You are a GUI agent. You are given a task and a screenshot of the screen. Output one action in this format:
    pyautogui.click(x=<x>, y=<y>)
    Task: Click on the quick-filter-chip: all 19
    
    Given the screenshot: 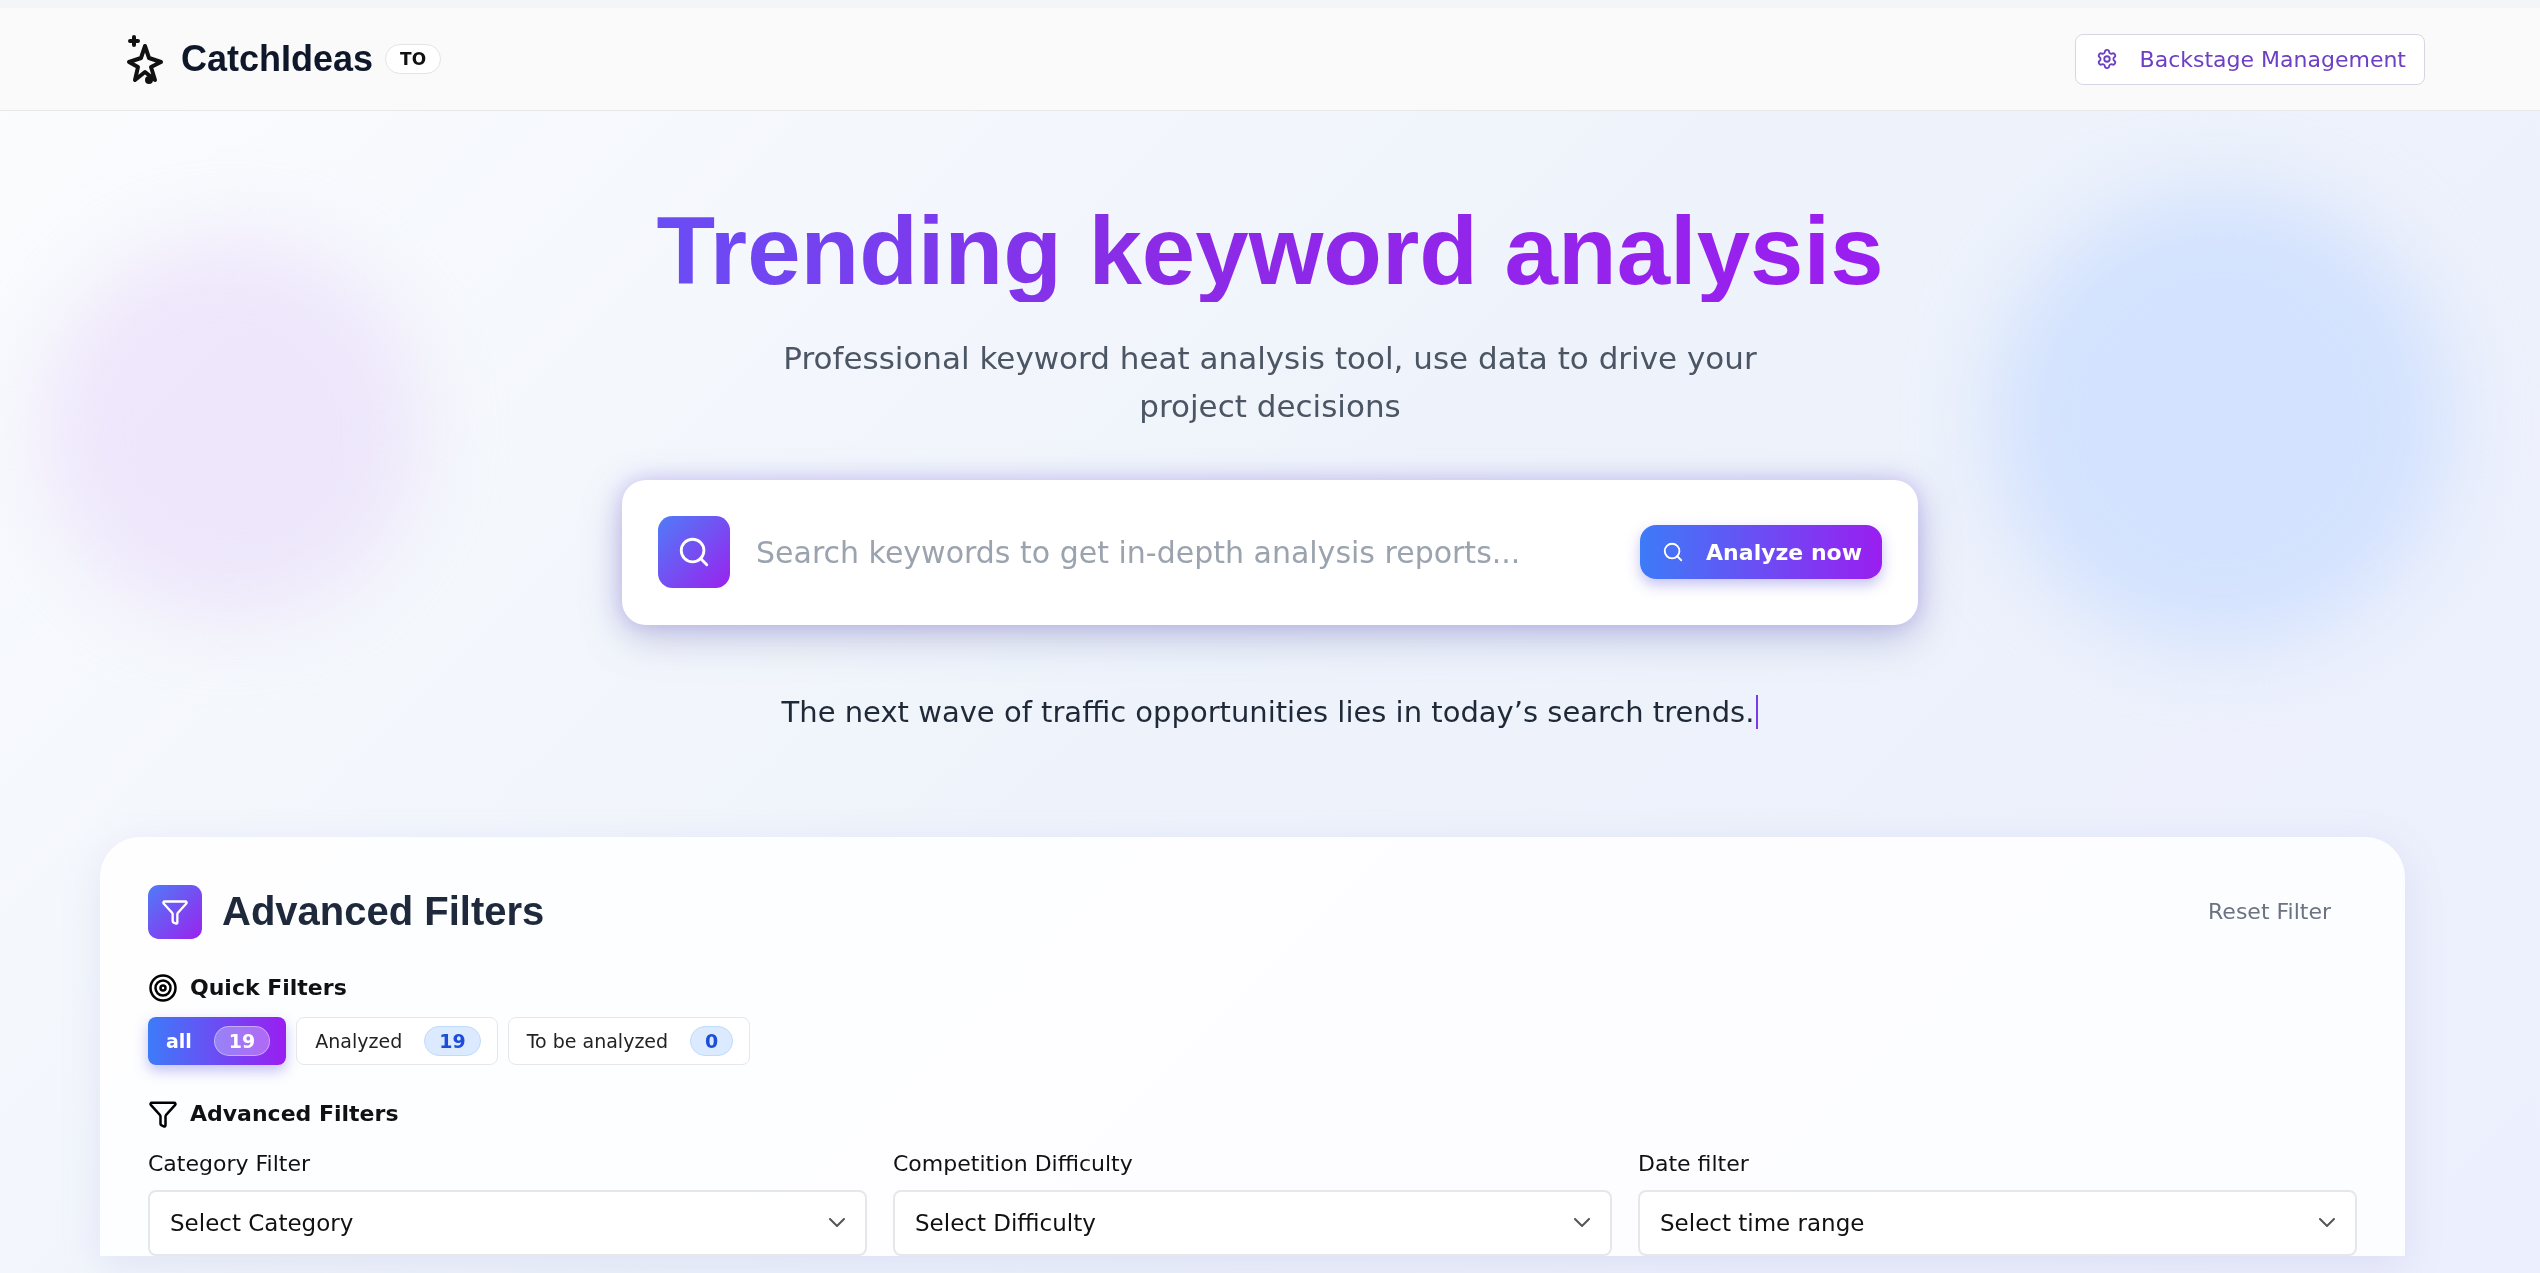 What is the action you would take?
    pyautogui.click(x=217, y=1040)
    